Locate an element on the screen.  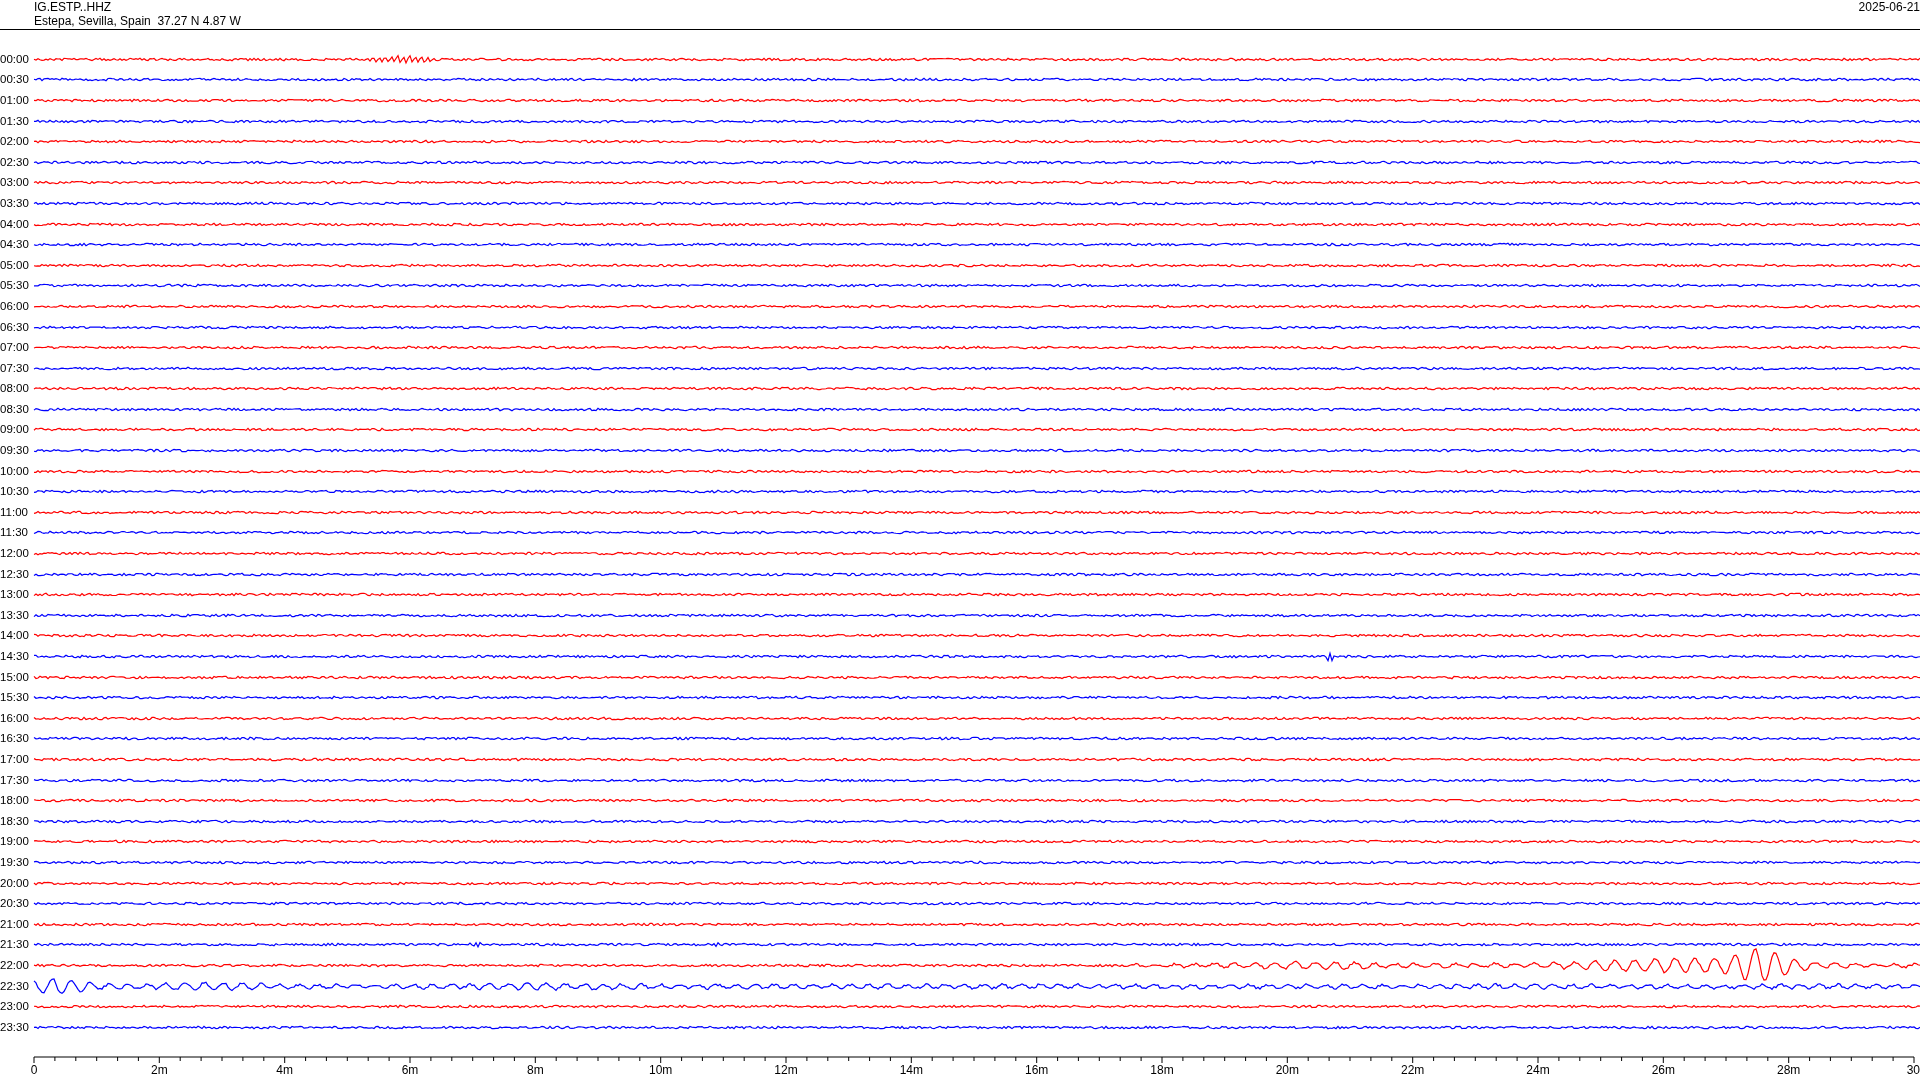
time-label: 15:00 is located at coordinates (15, 677).